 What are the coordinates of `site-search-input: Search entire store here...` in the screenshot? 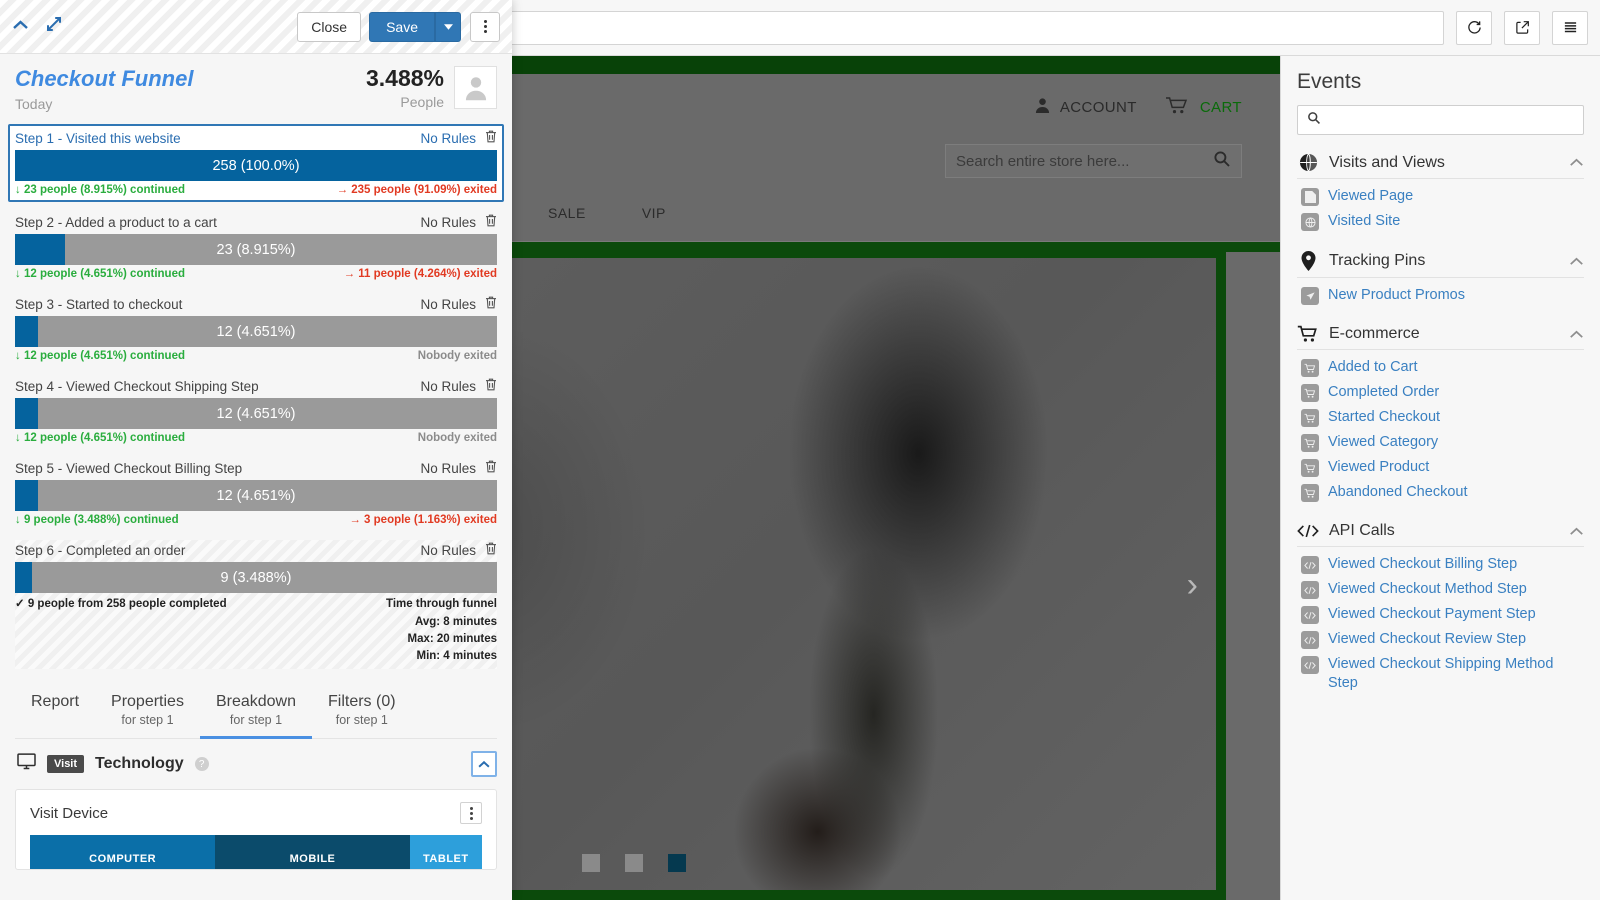 It's located at (1093, 161).